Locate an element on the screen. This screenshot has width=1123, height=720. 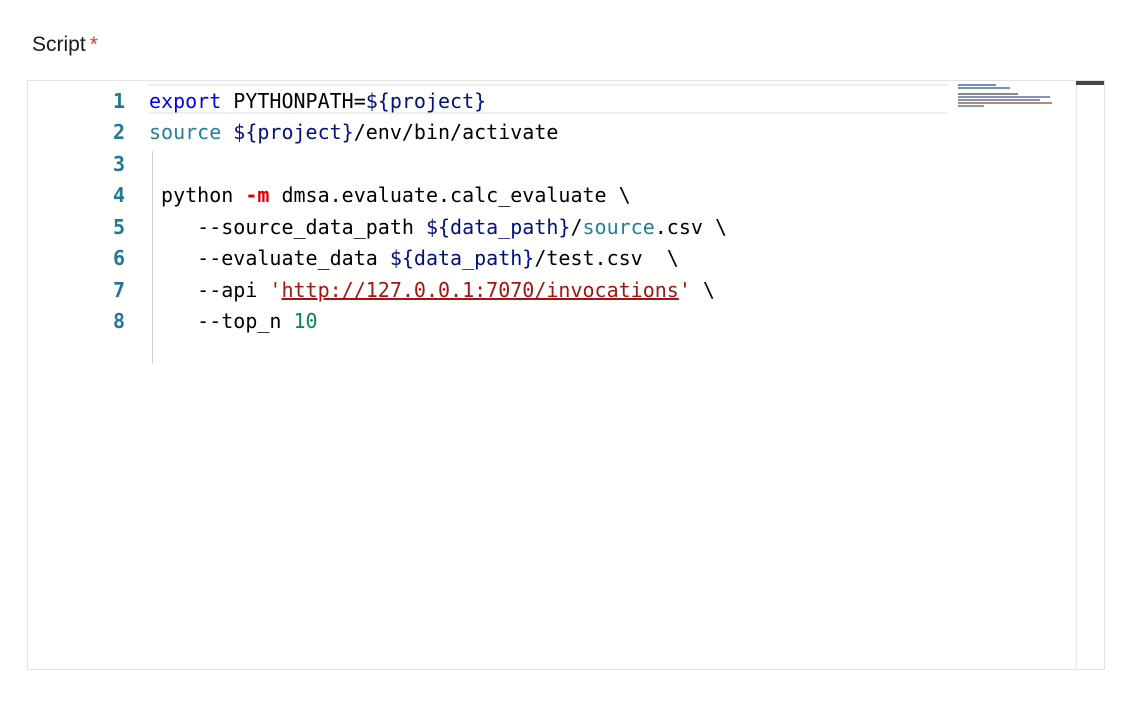
code-line-1: export PYTHONPATH=${project} is located at coordinates (317, 101).